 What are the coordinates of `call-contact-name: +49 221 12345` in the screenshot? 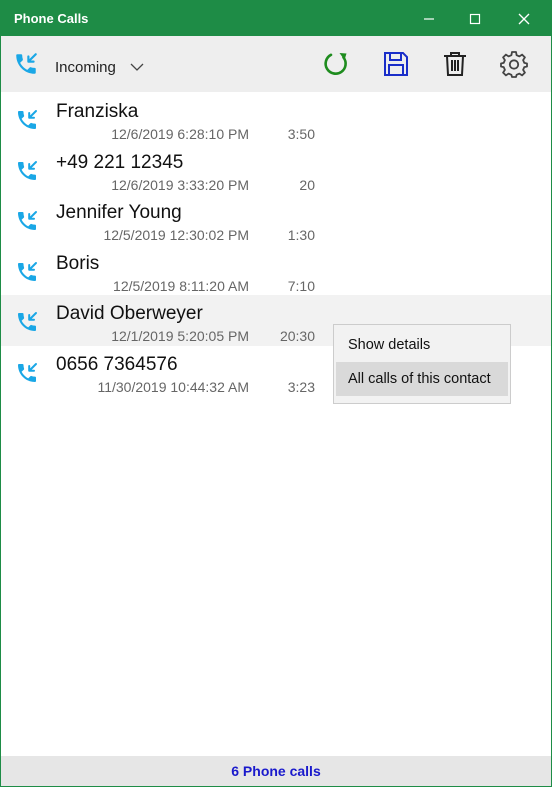 It's located at (120, 162).